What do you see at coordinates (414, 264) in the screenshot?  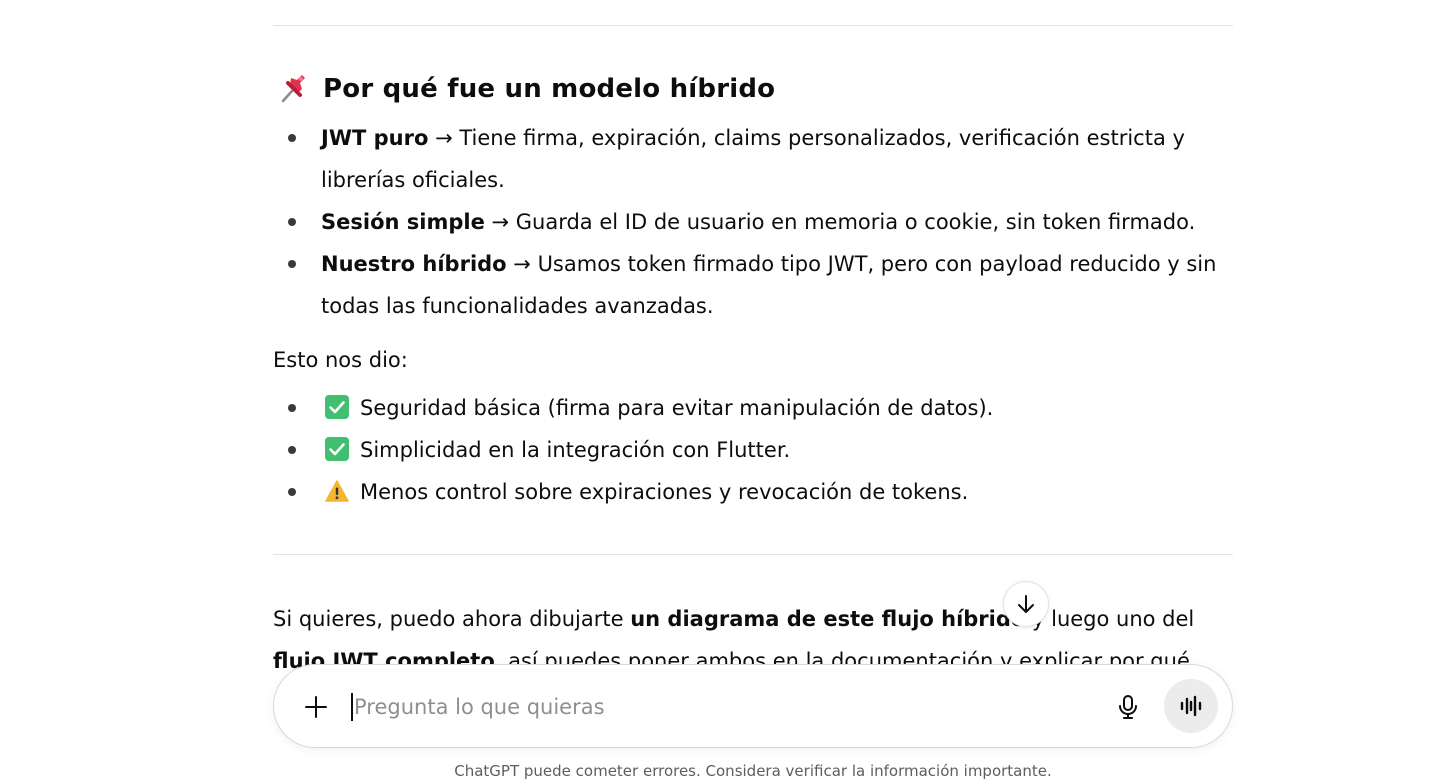 I see `model-term: Nuestro híbrido` at bounding box center [414, 264].